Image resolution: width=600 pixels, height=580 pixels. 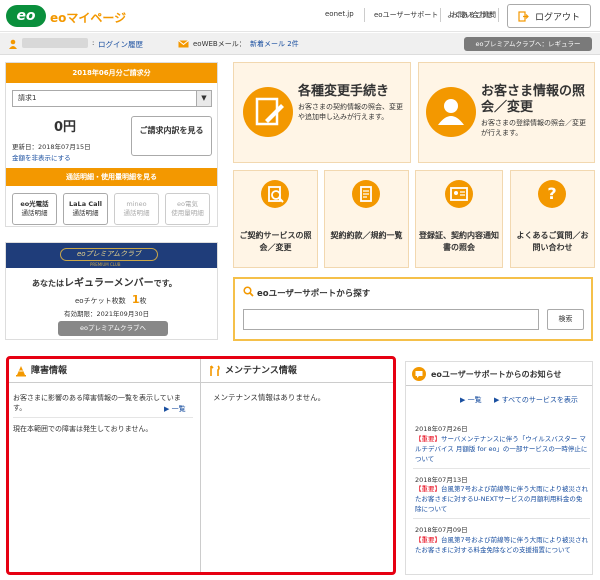 What do you see at coordinates (111, 177) in the screenshot?
I see `usage-title: 通話明細・使用量明細を見る` at bounding box center [111, 177].